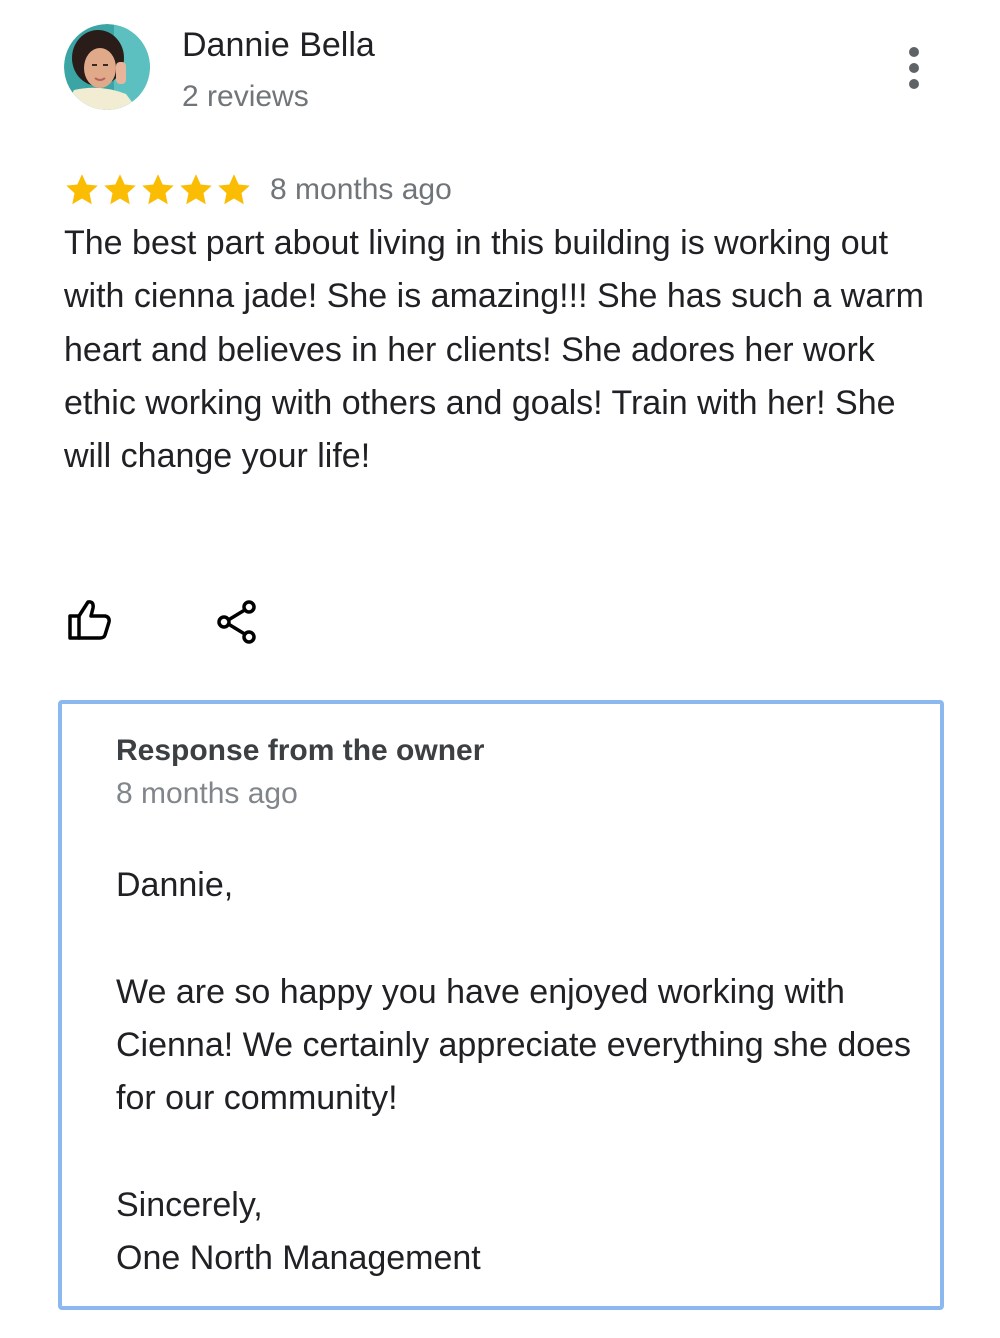 The width and height of the screenshot is (1000, 1338). What do you see at coordinates (300, 750) in the screenshot?
I see `owner-response-title: Response from the owner` at bounding box center [300, 750].